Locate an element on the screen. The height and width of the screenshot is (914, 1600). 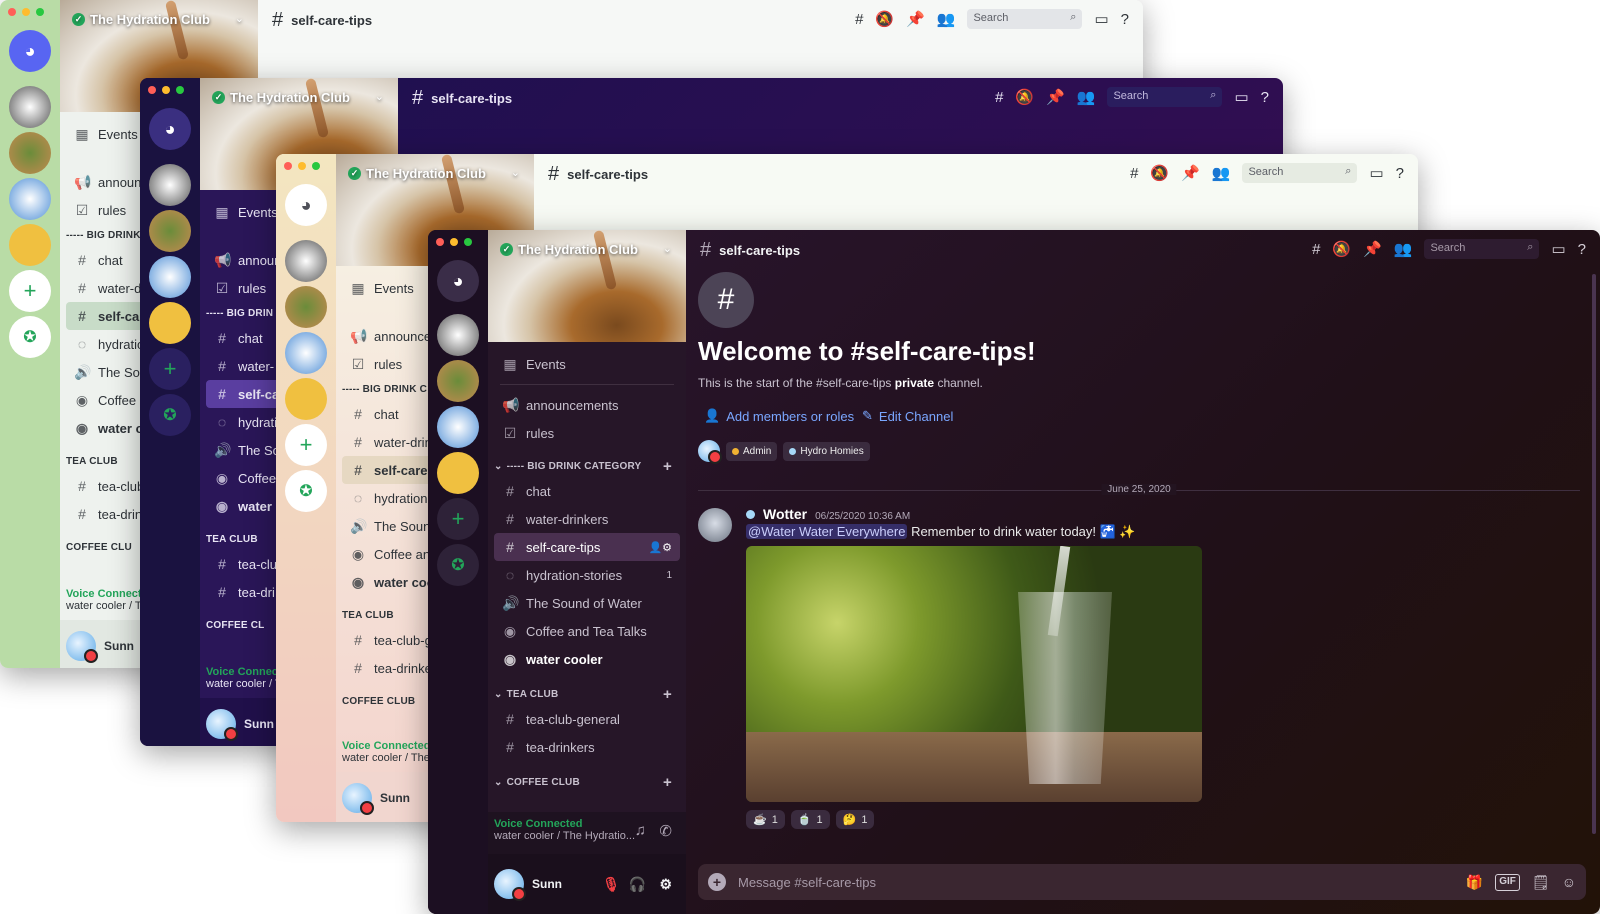
channel-tea-club-general: # tea-club-general is located at coordinates (587, 719).